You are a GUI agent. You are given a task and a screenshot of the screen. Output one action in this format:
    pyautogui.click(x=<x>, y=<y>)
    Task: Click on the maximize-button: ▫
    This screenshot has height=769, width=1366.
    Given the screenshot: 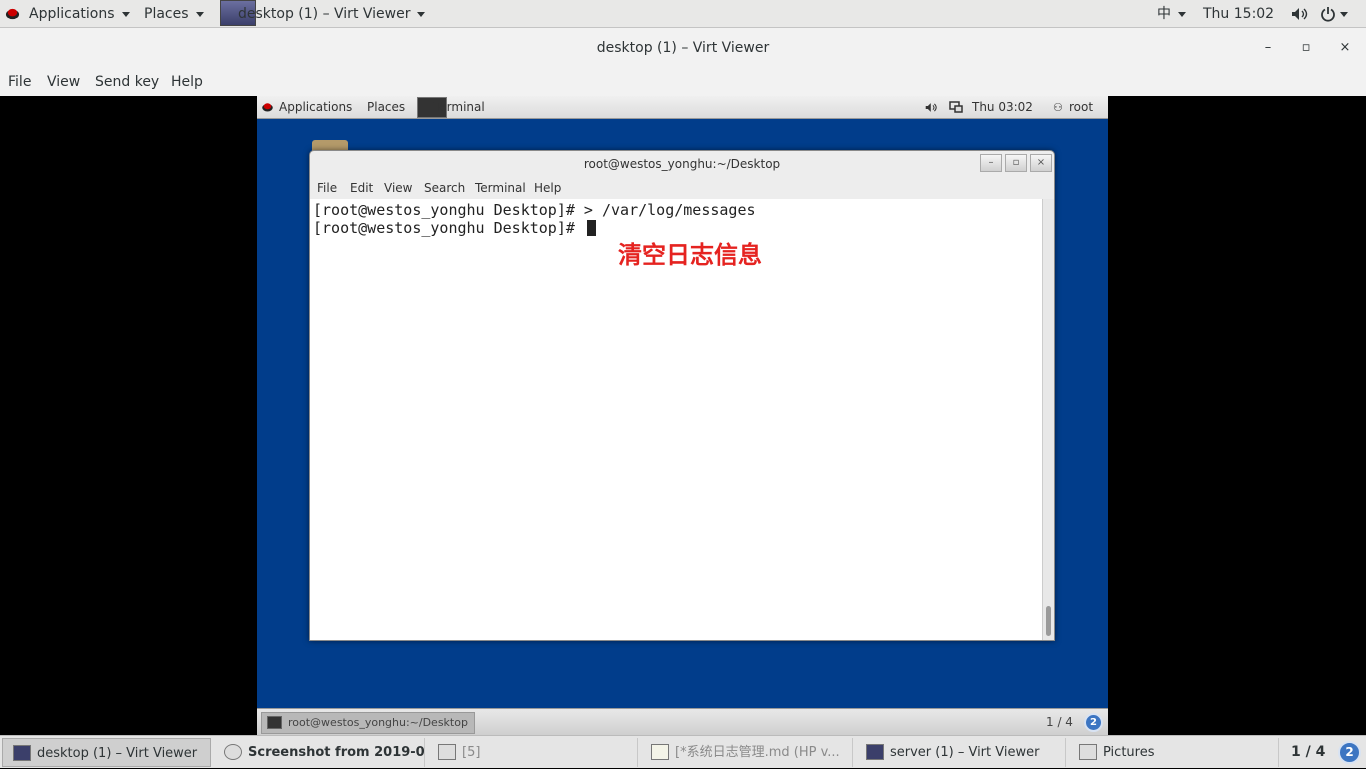 What is the action you would take?
    pyautogui.click(x=1306, y=48)
    